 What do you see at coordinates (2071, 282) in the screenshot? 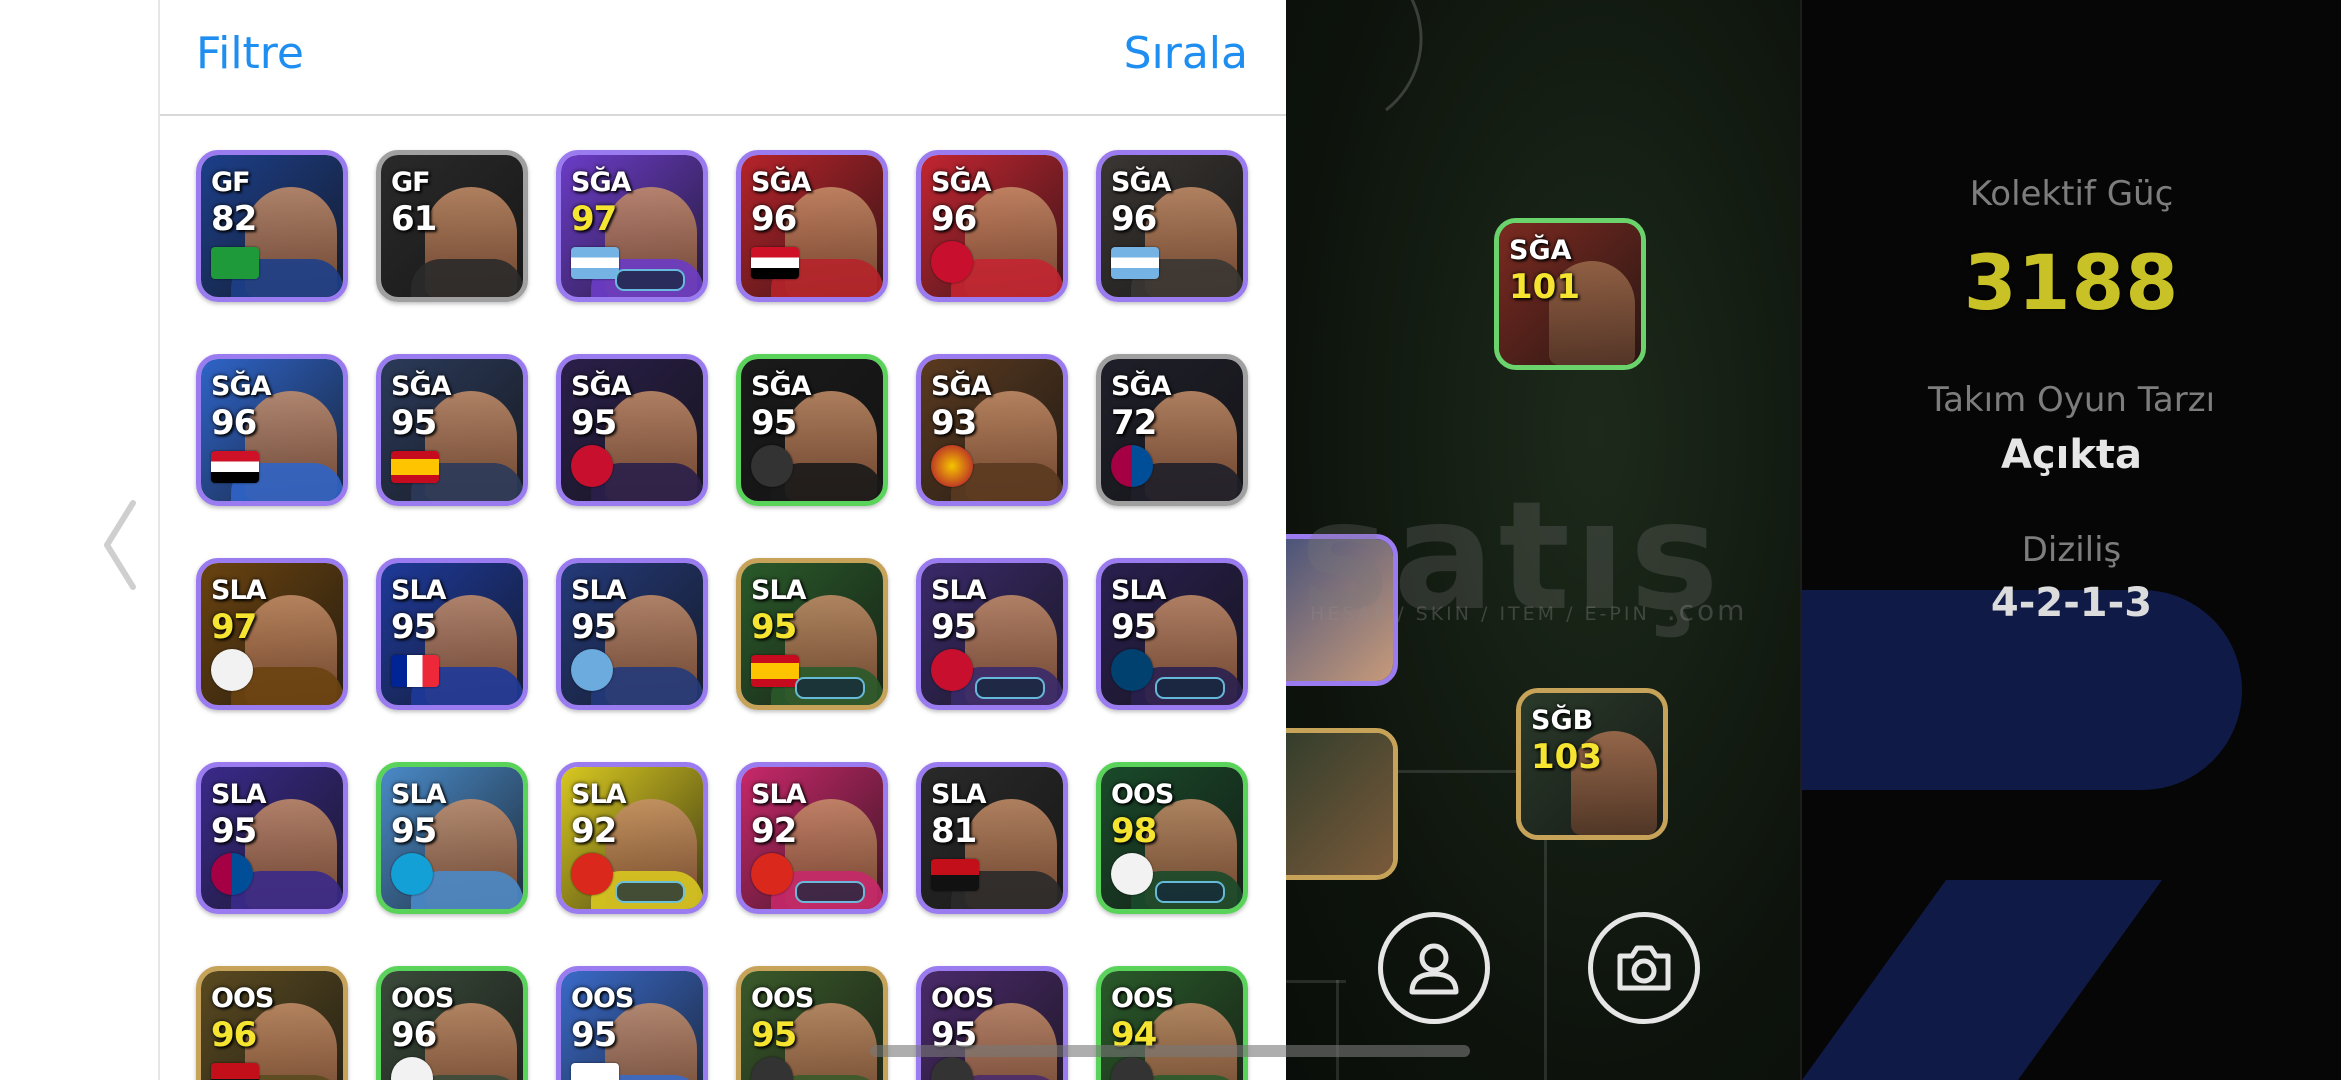
I see `collective-power-value: 3188` at bounding box center [2071, 282].